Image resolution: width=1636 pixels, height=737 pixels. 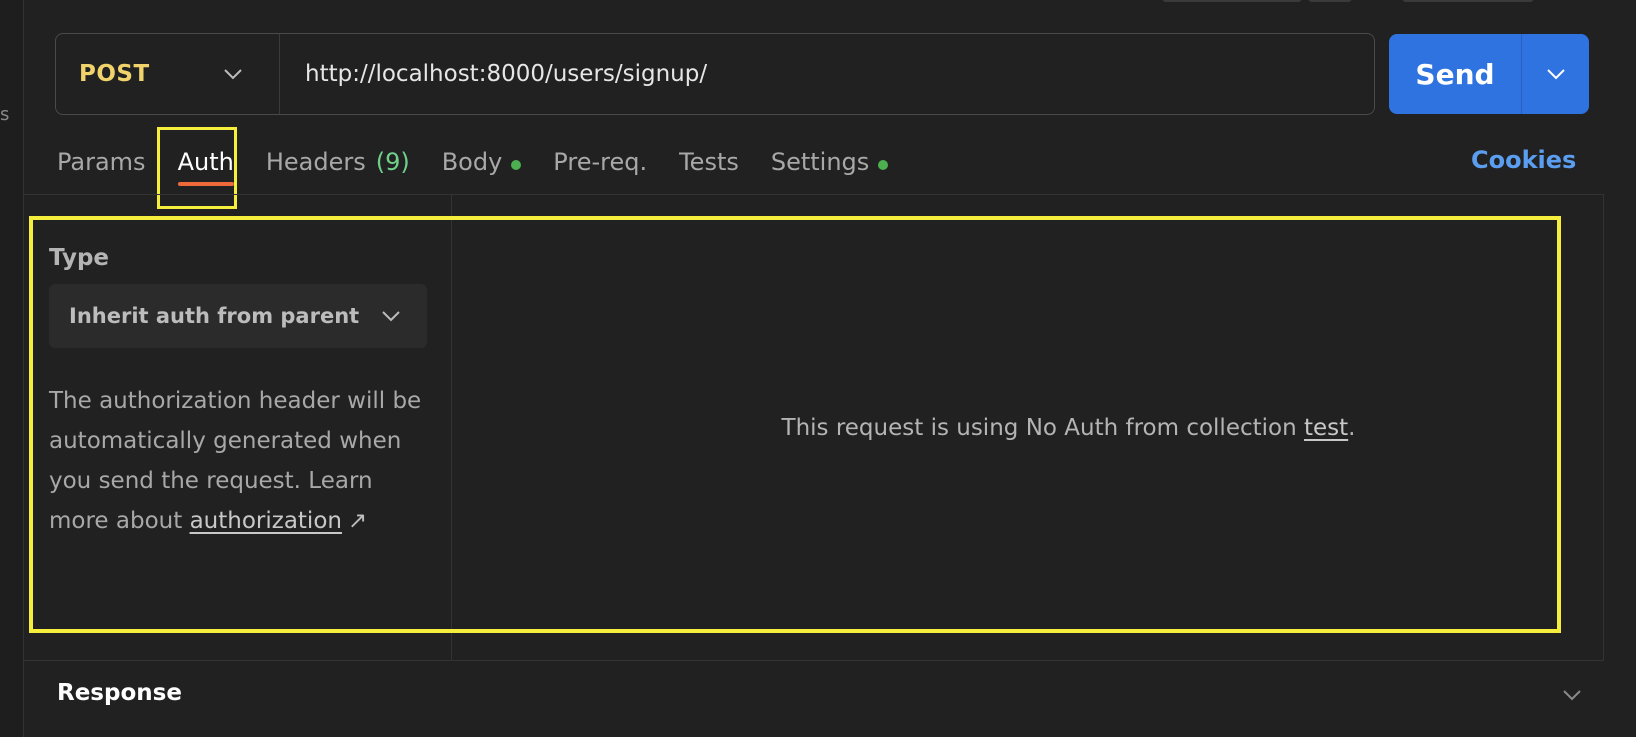 I want to click on tab-label: Params, so click(x=101, y=162).